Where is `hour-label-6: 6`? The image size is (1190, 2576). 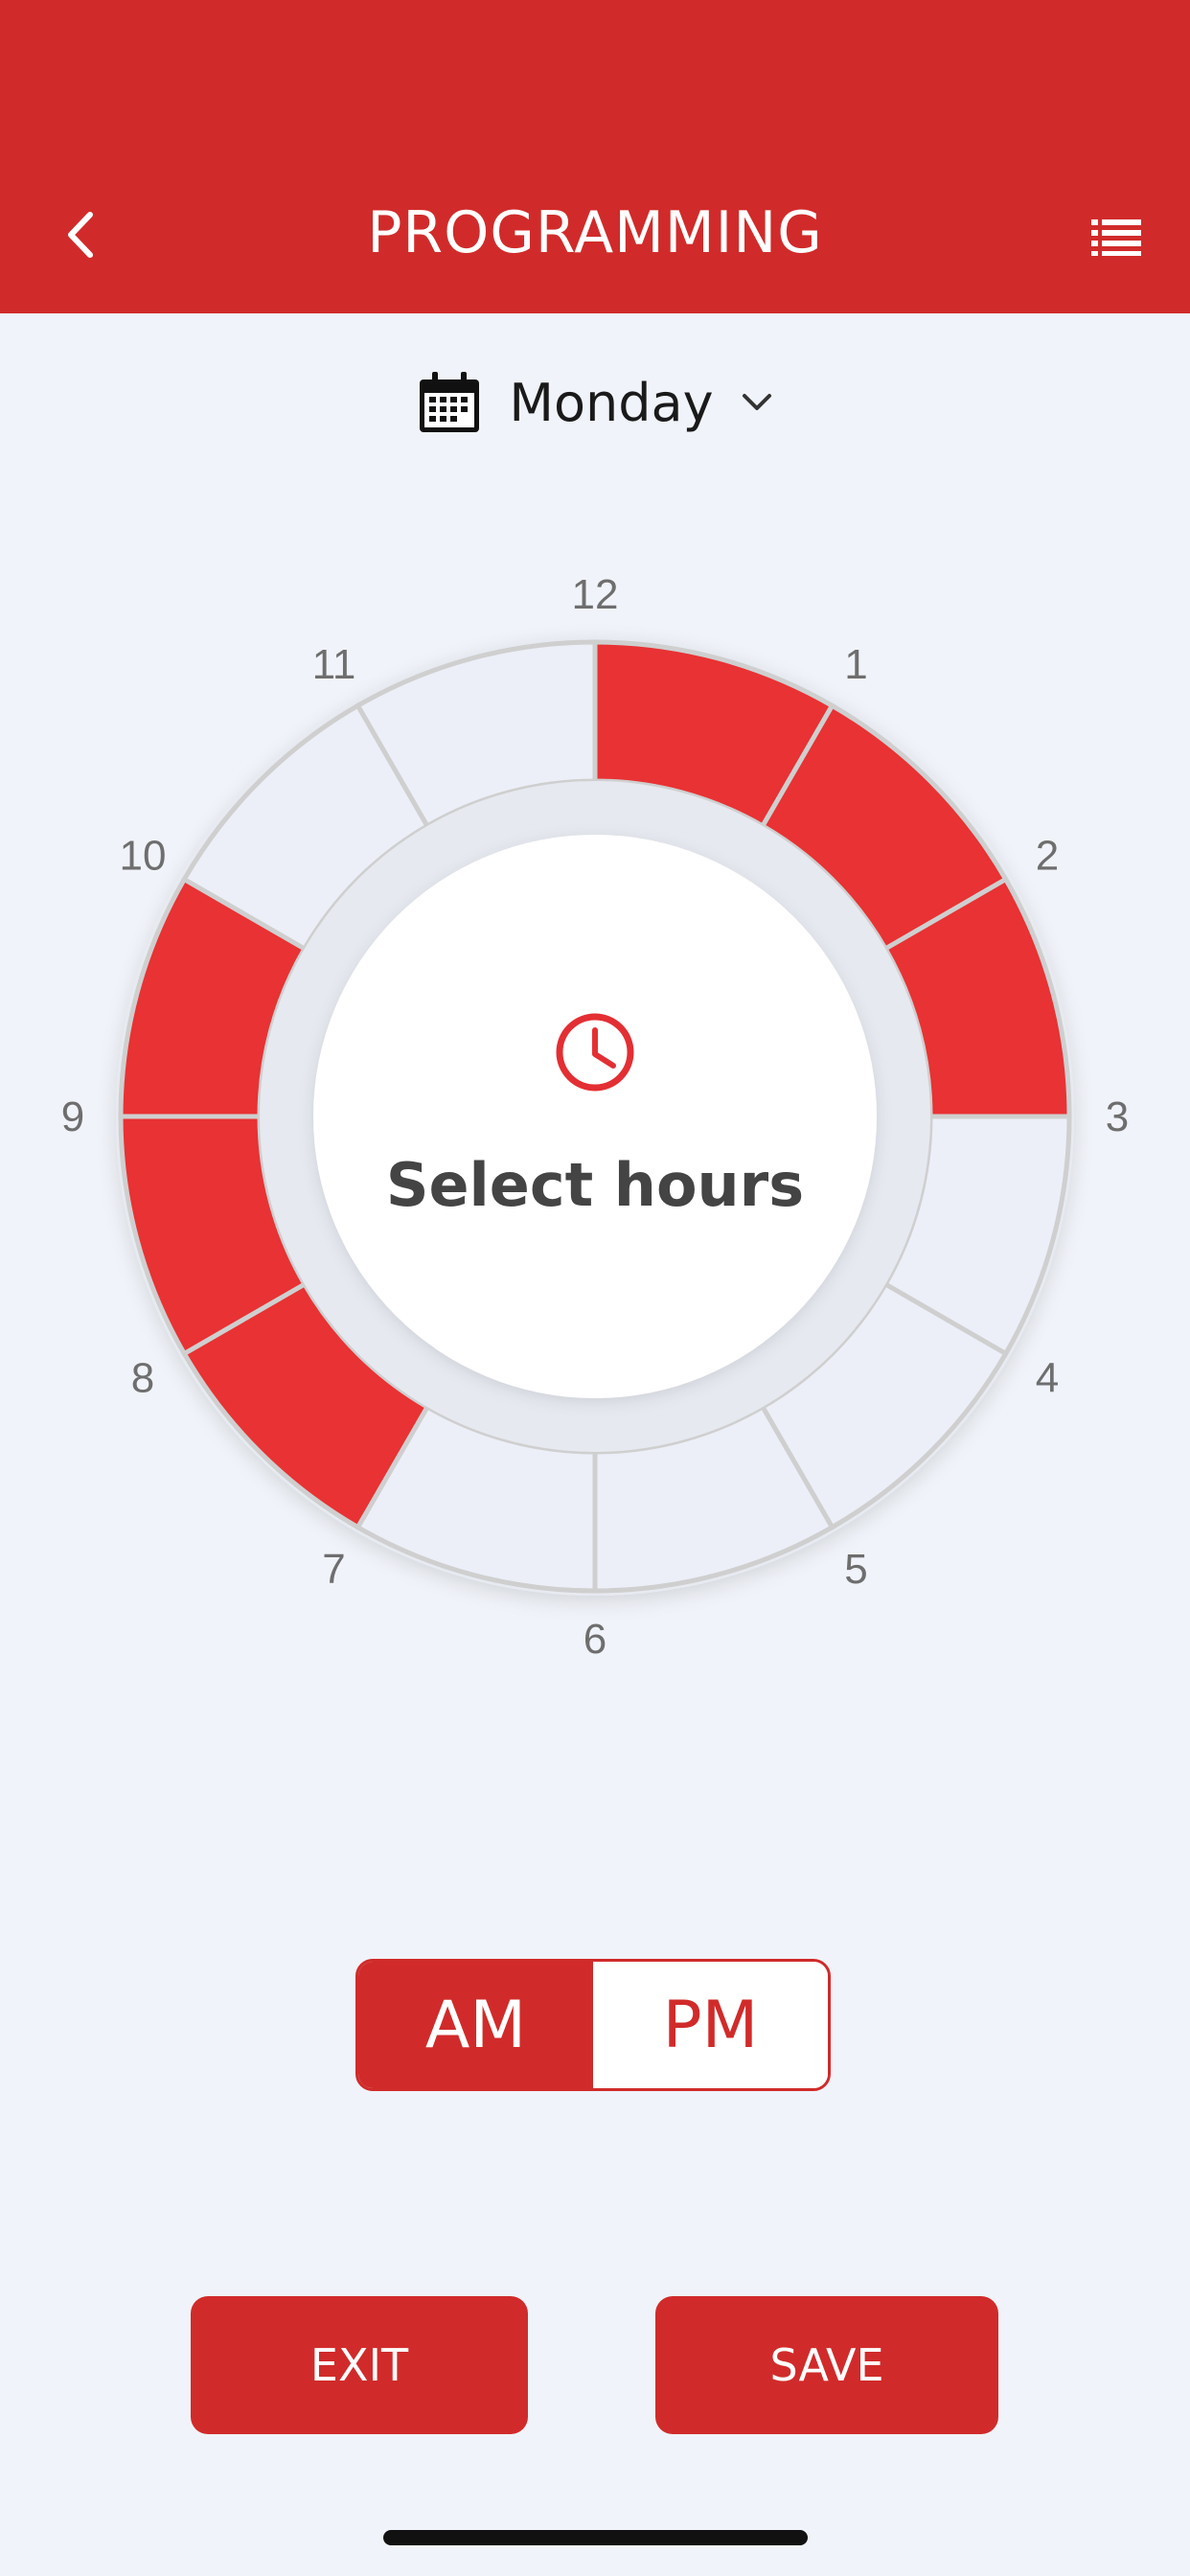 hour-label-6: 6 is located at coordinates (595, 1639).